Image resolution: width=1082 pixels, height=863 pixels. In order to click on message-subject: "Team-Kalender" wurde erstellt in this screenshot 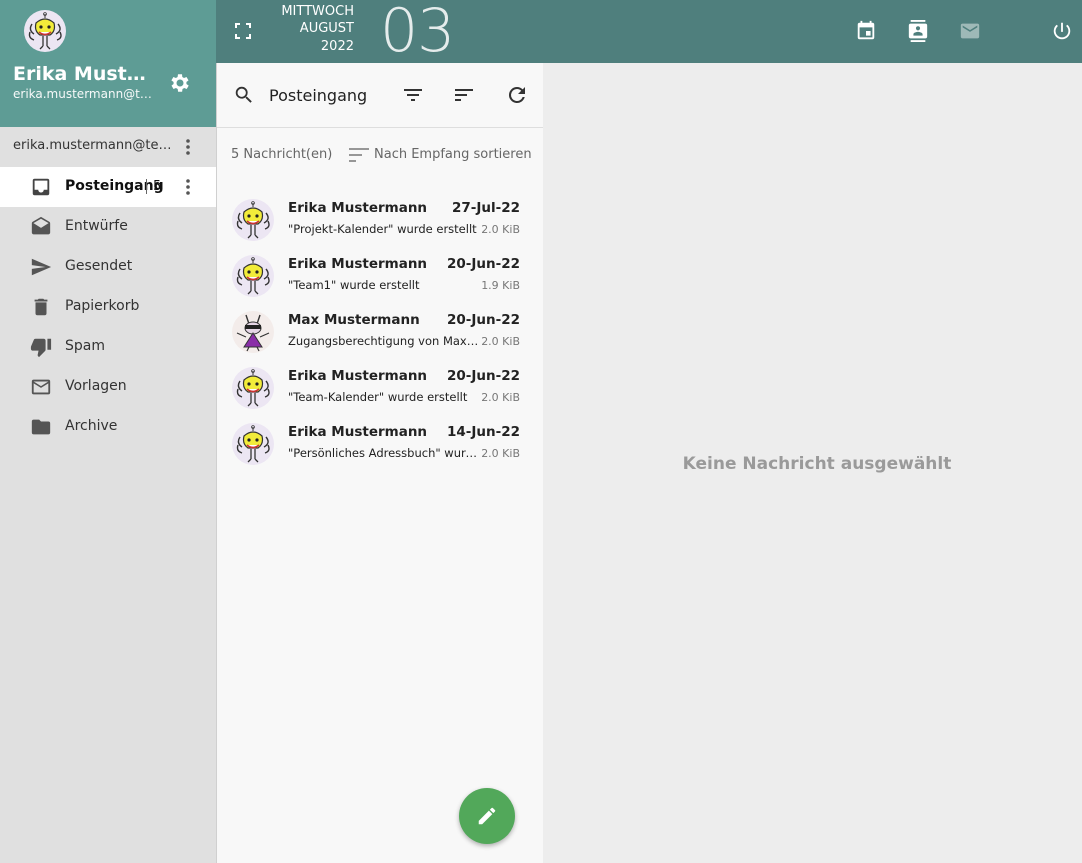, I will do `click(378, 397)`.